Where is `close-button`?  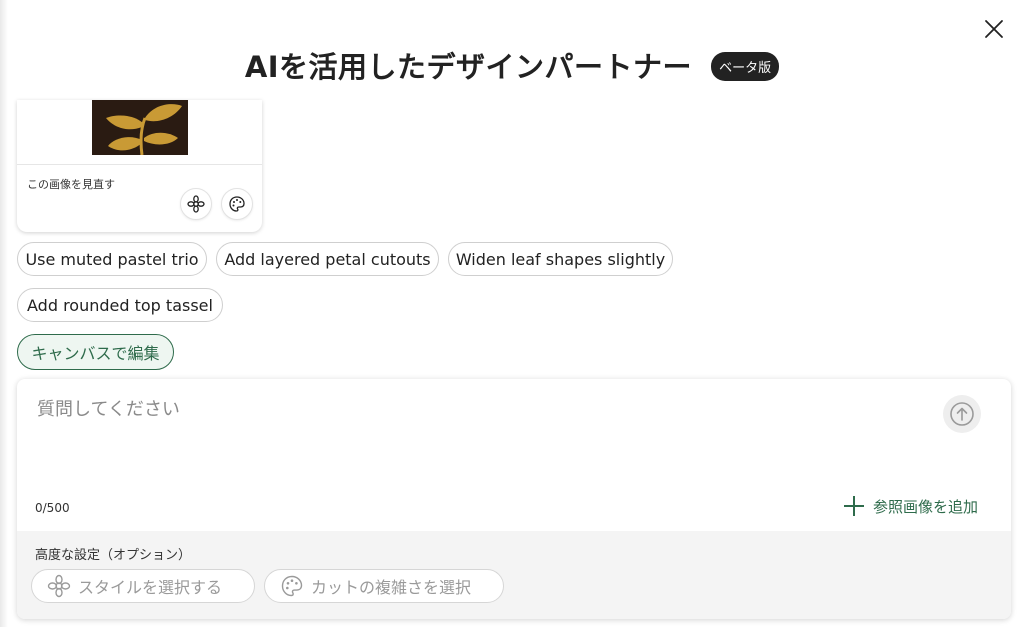
close-button is located at coordinates (994, 29).